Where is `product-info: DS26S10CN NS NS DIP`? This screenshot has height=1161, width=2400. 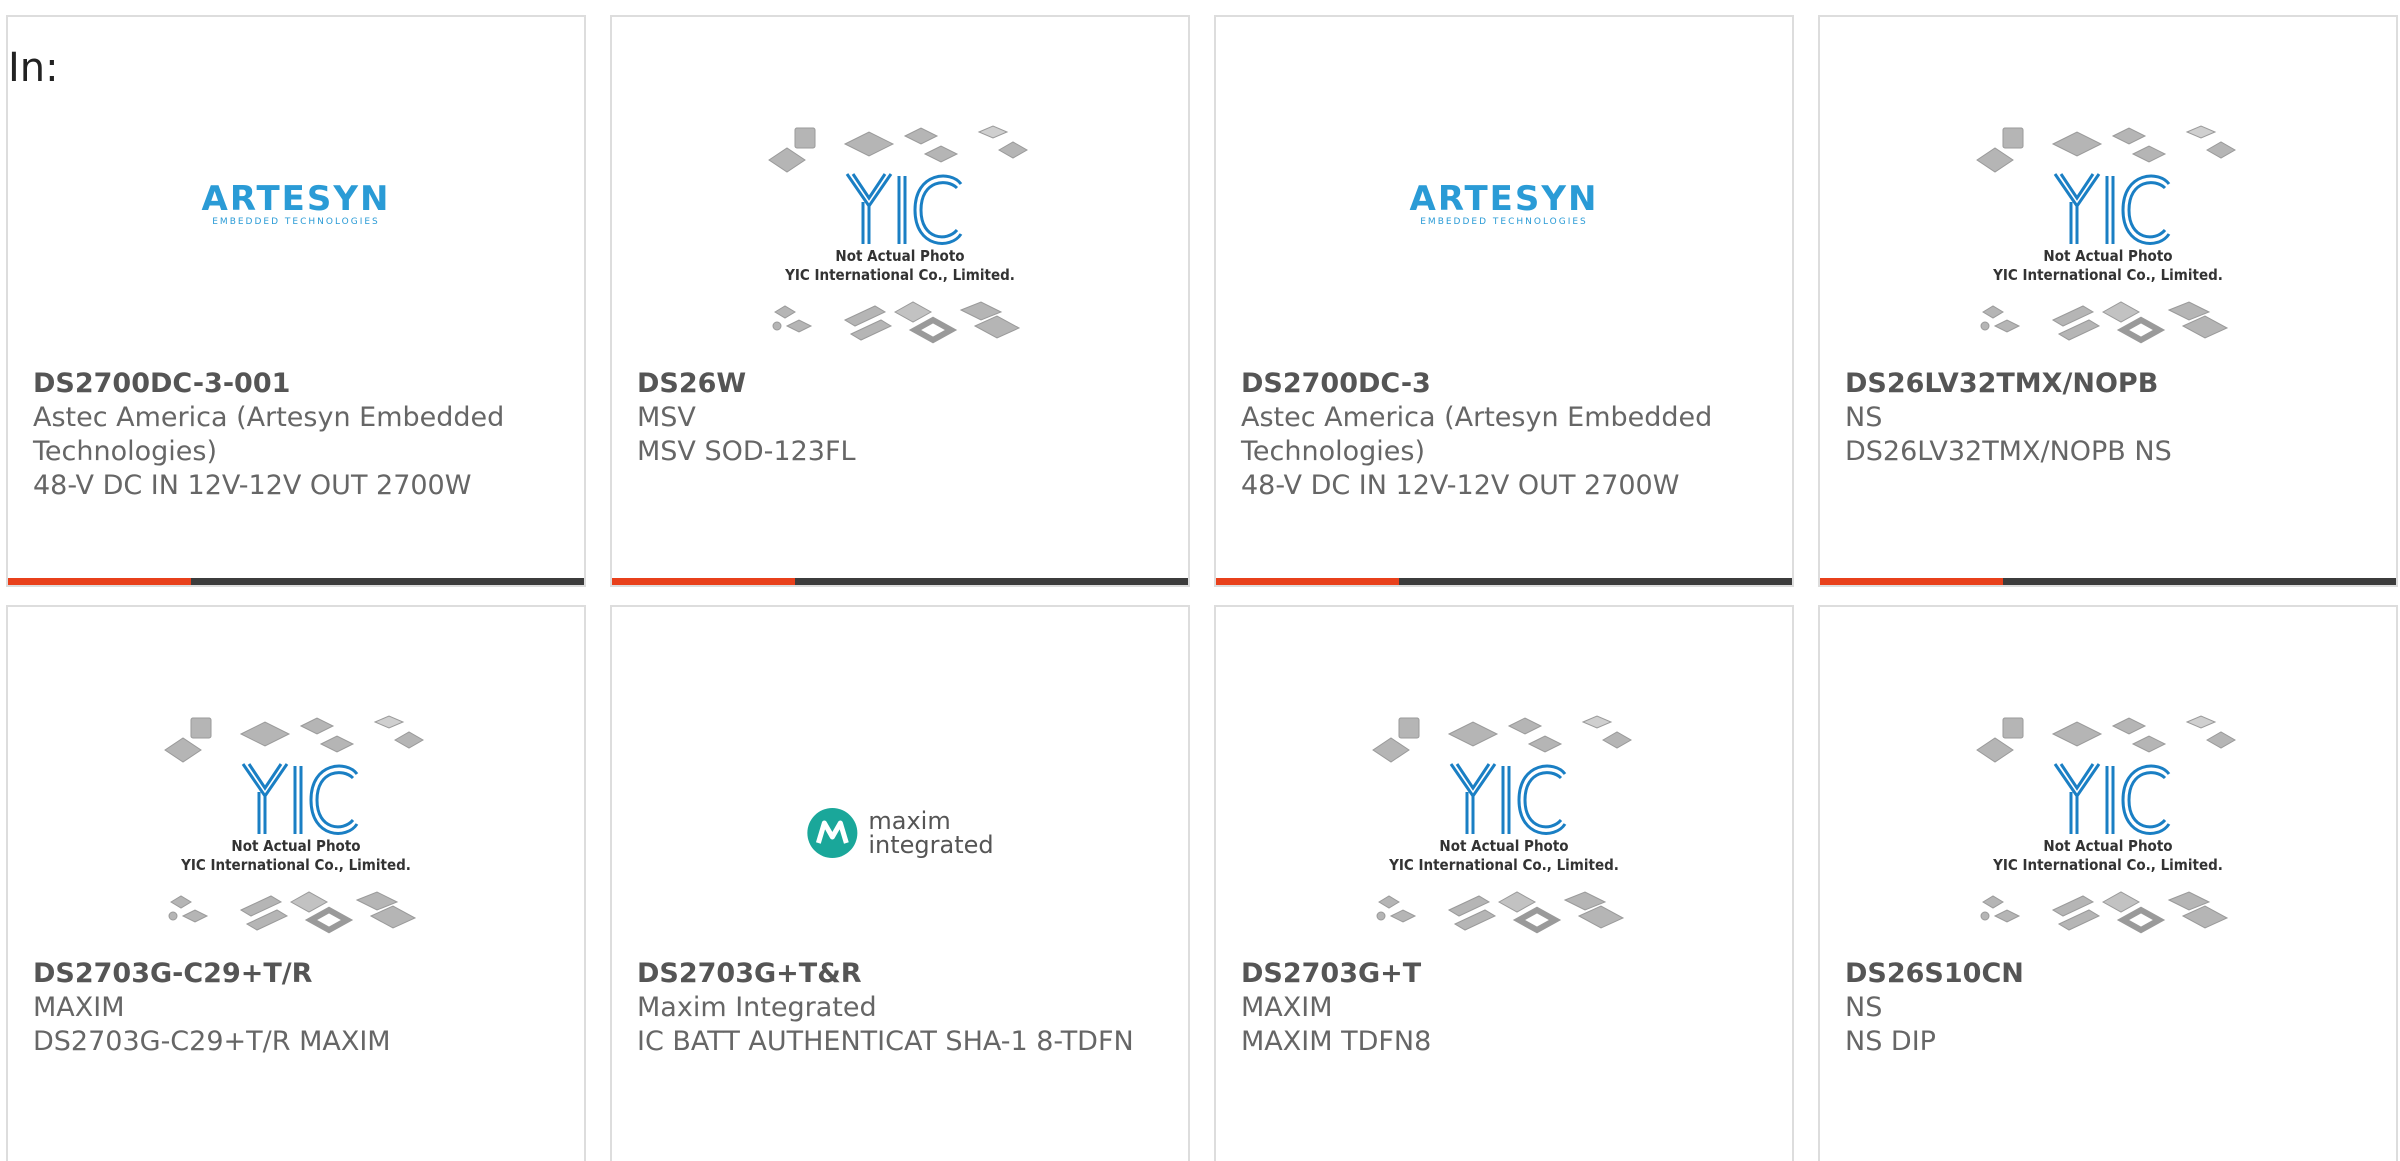
product-info: DS26S10CN NS NS DIP is located at coordinates (2108, 1008).